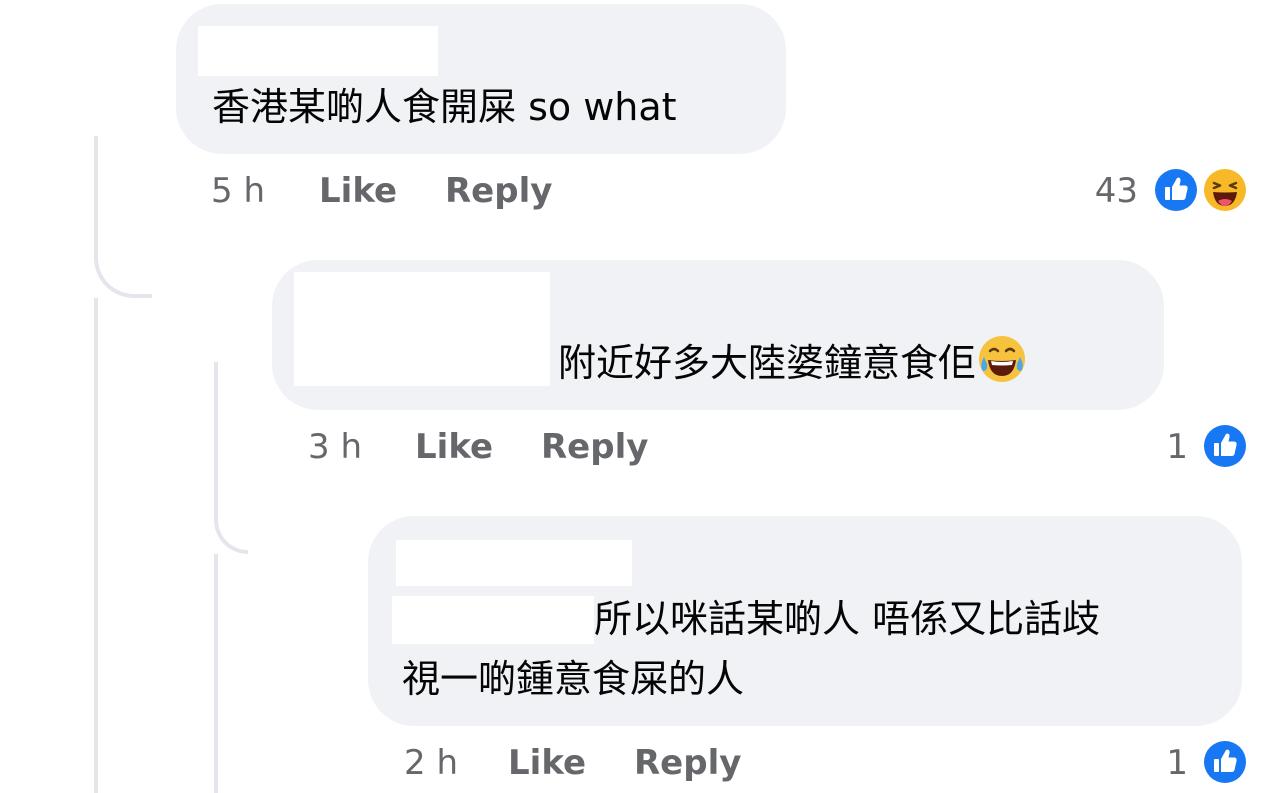 The image size is (1284, 793). I want to click on comment-text: 附近好多大陸婆鐘意食佢, so click(793, 363).